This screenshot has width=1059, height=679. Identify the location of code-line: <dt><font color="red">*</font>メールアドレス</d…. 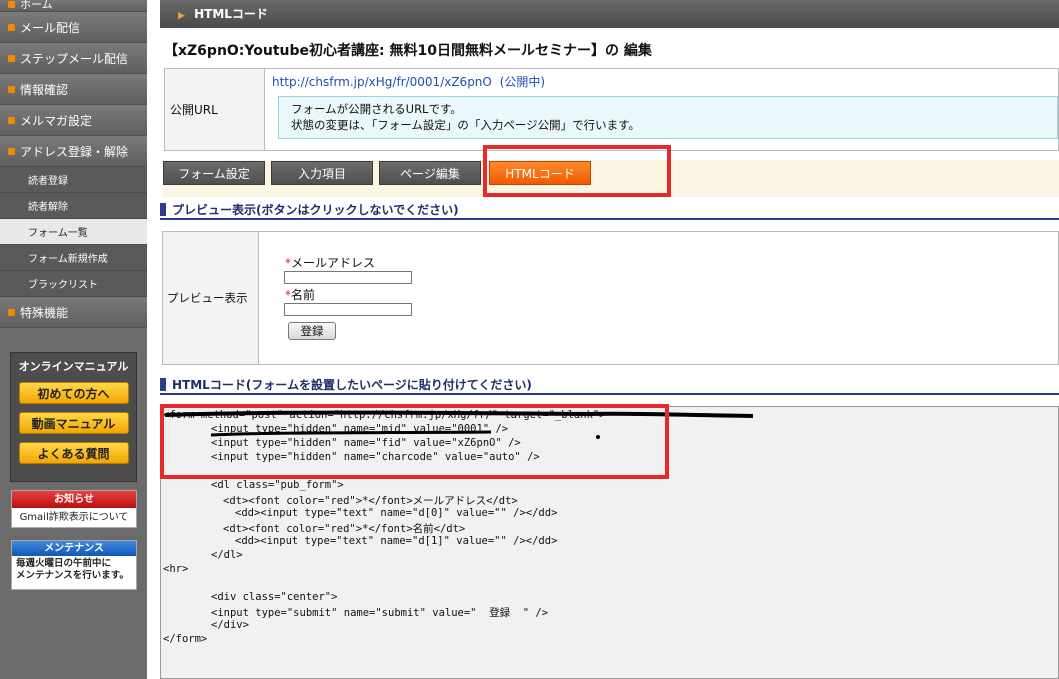
(370, 501).